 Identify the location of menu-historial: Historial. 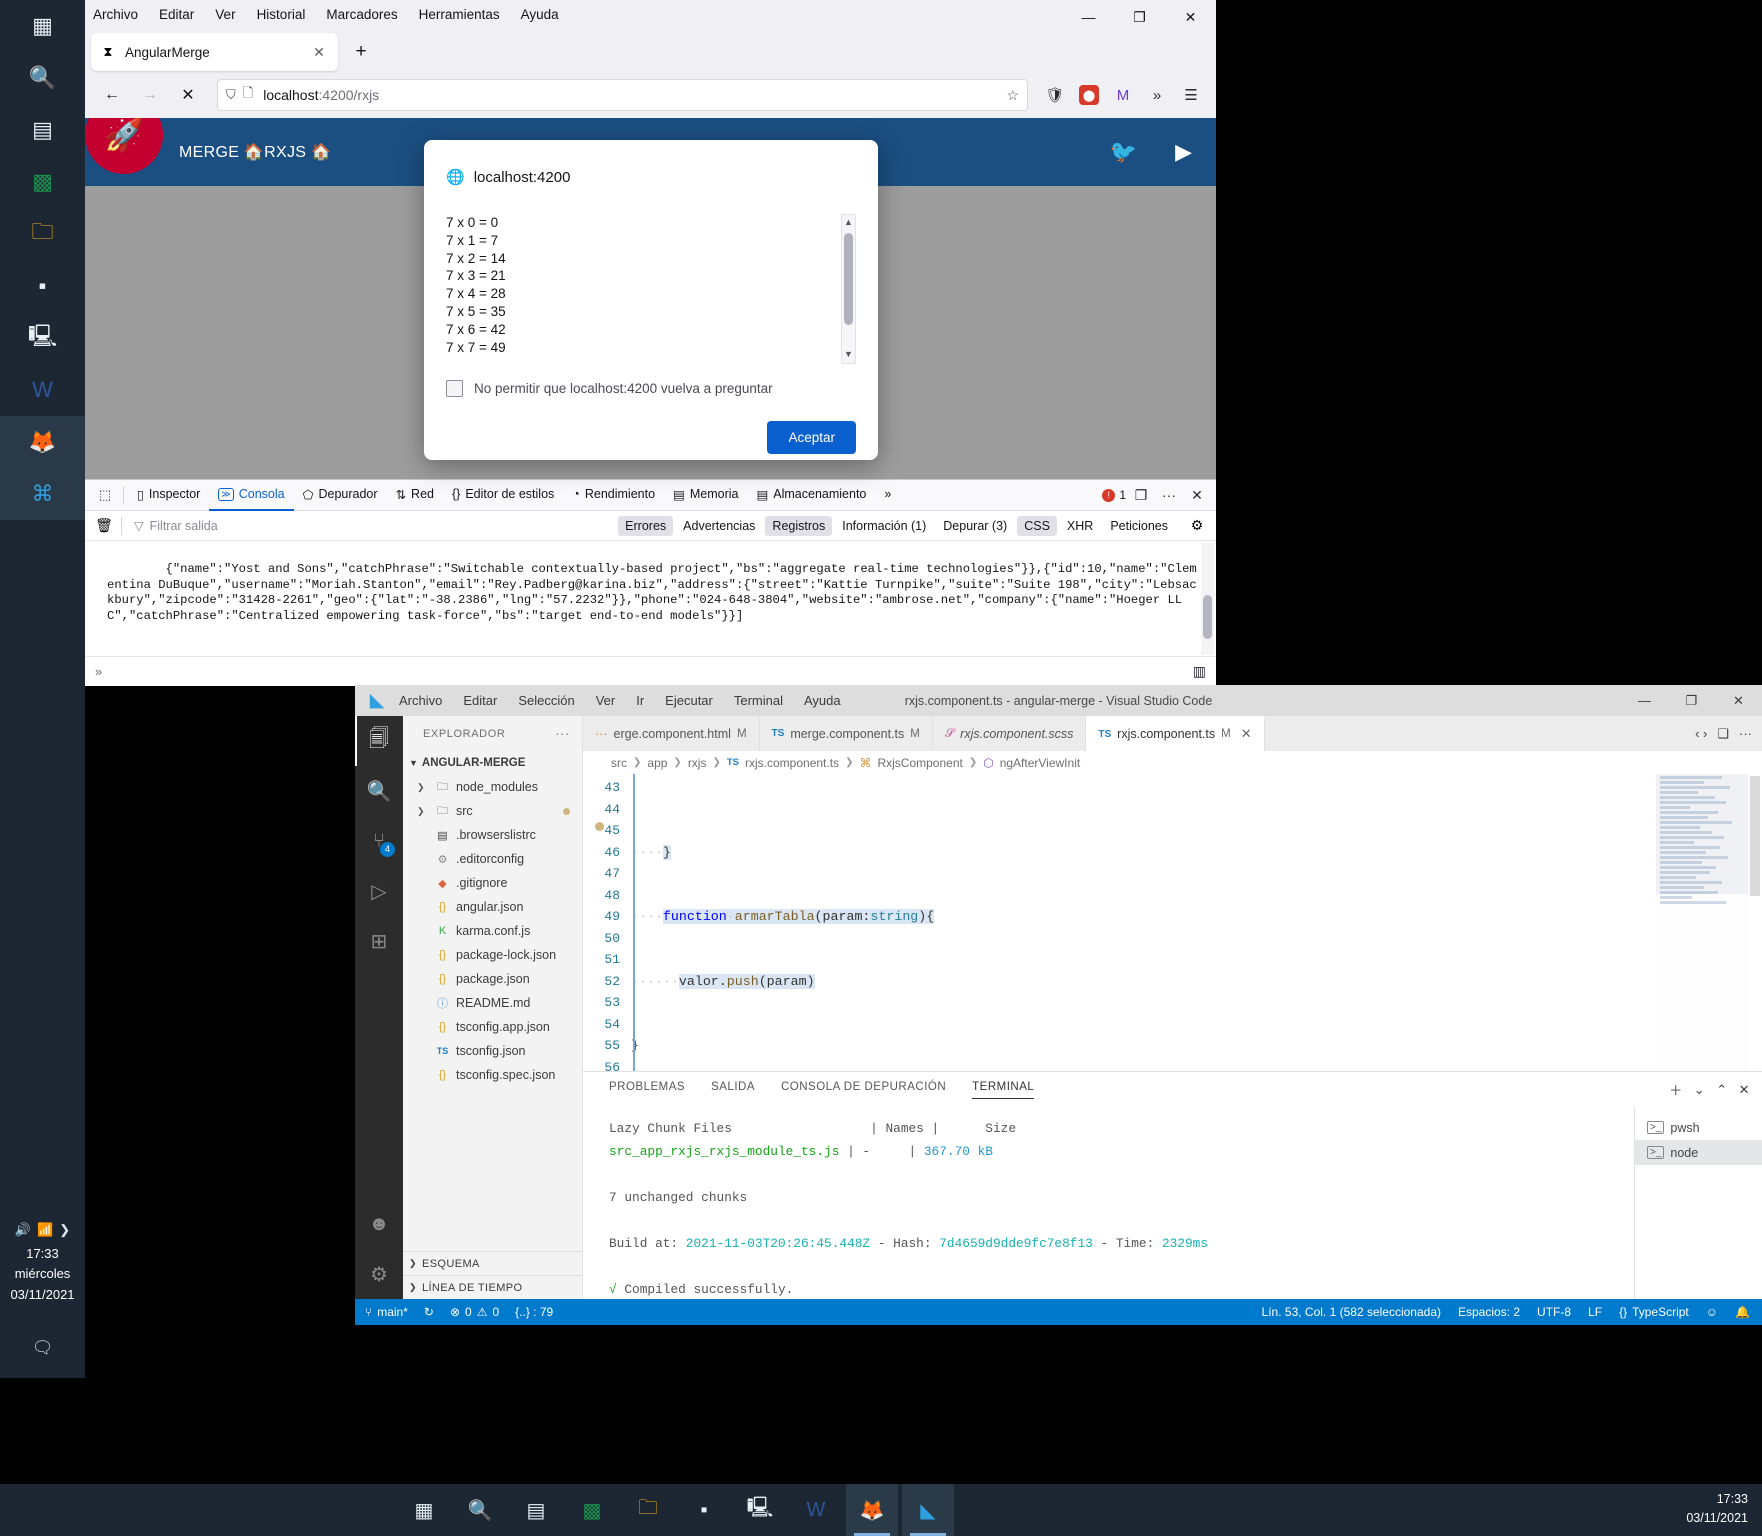
(281, 14).